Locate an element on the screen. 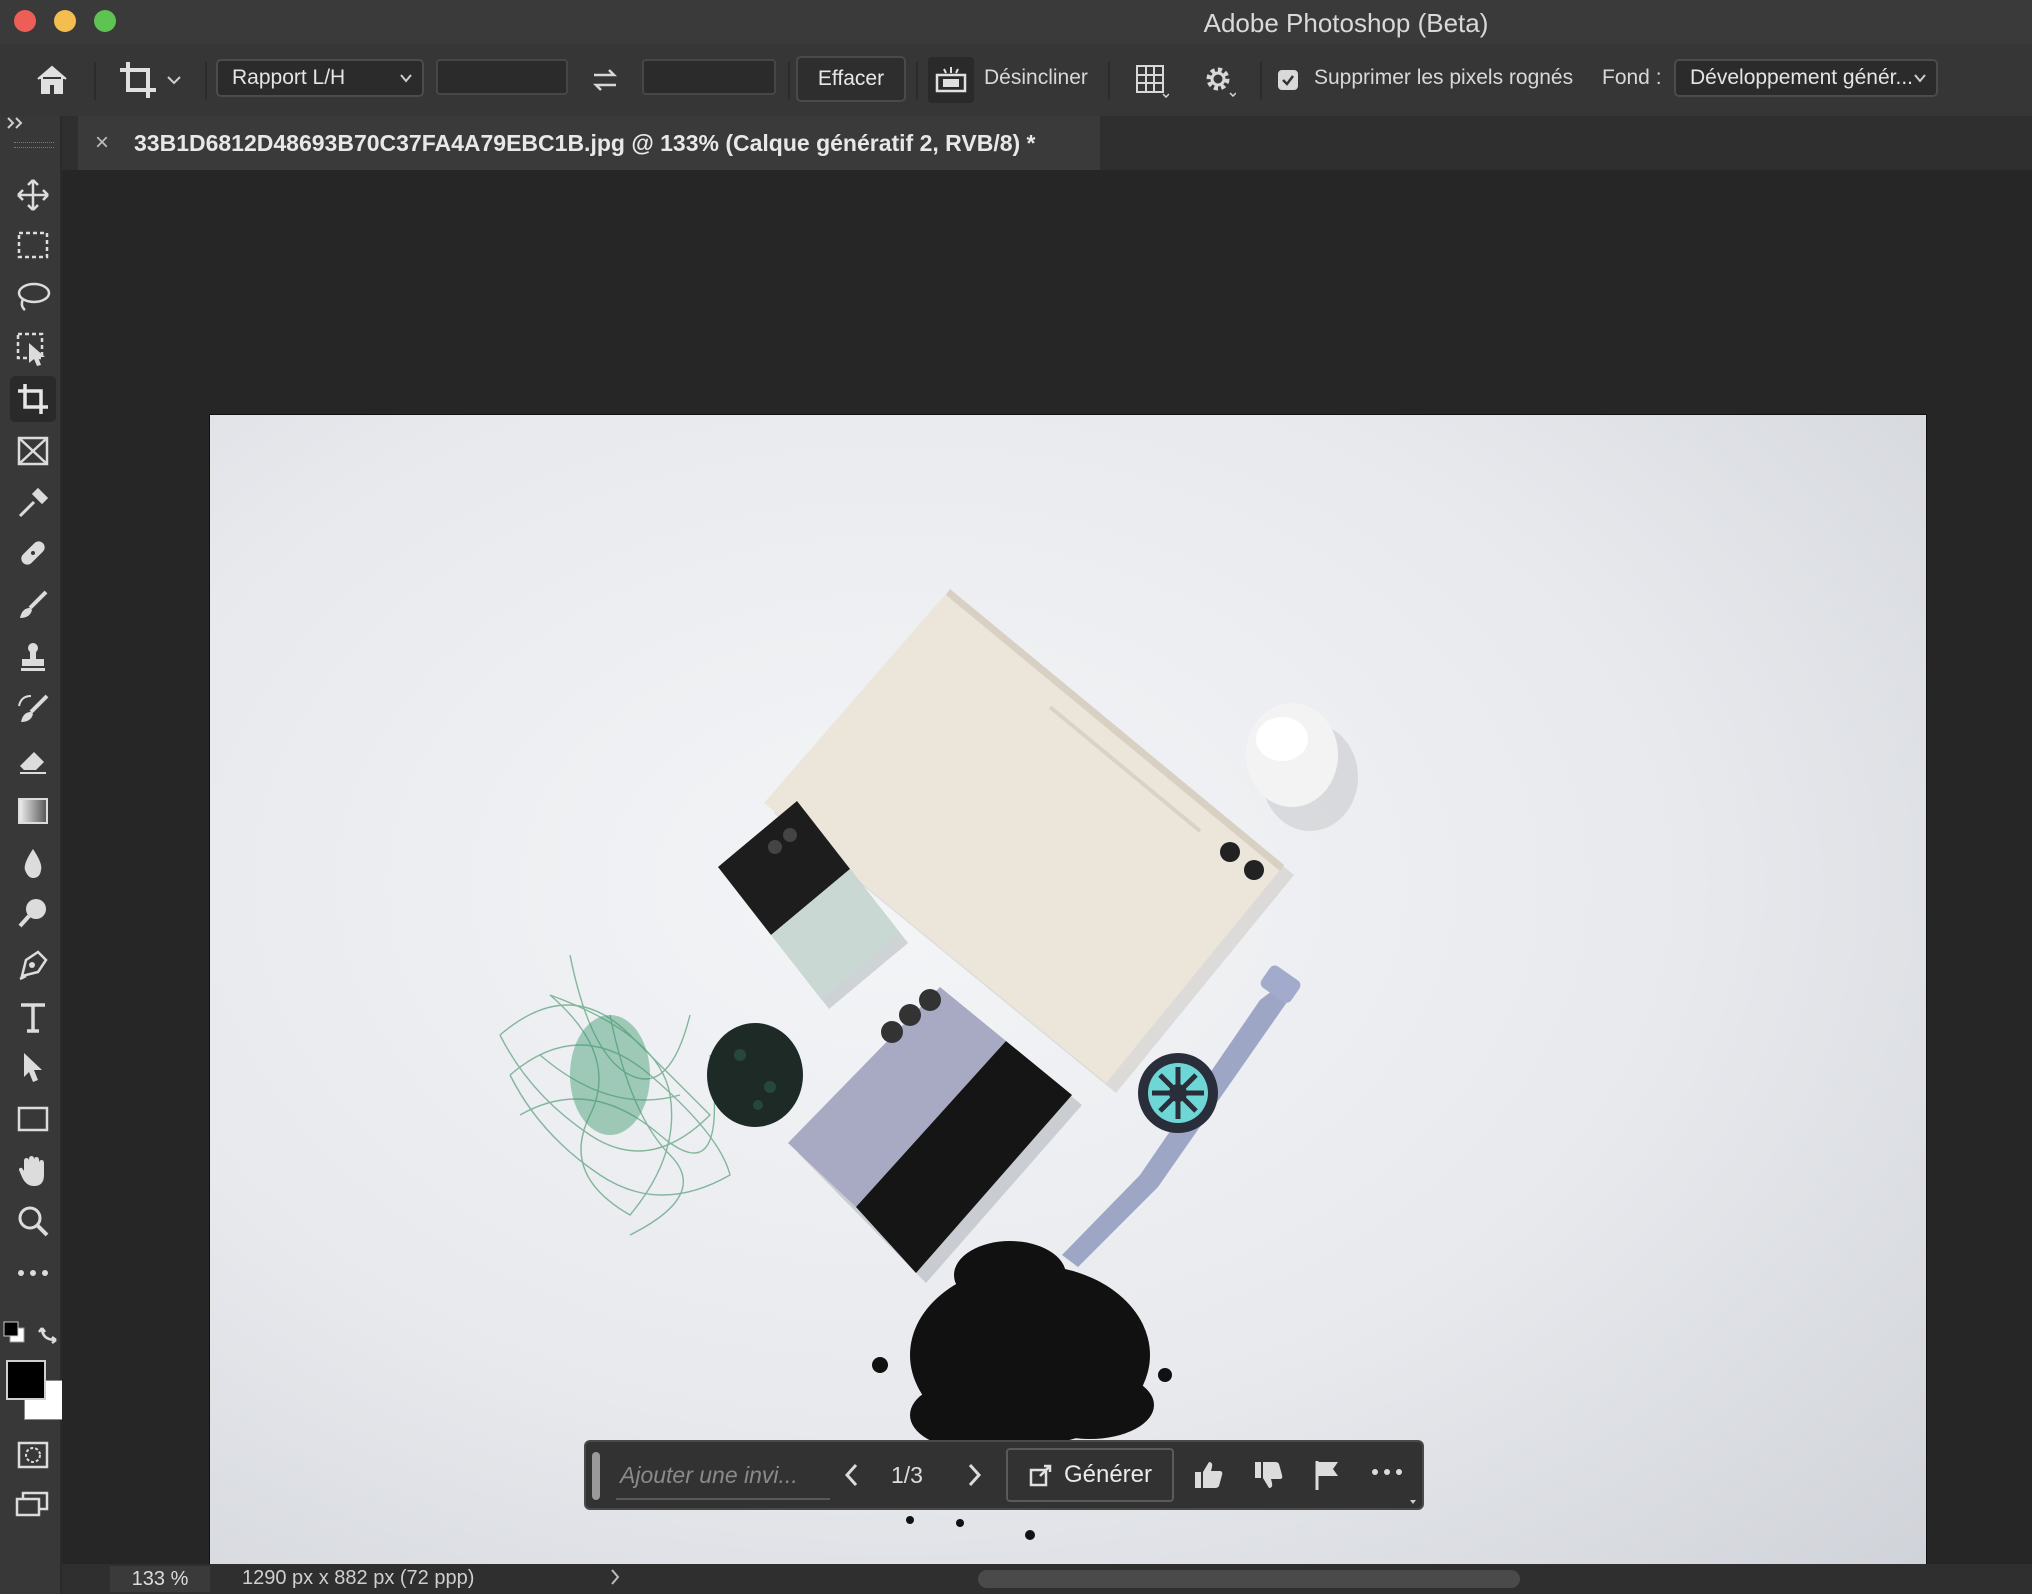 This screenshot has width=2032, height=1594. screen-mode-icon is located at coordinates (32, 1504).